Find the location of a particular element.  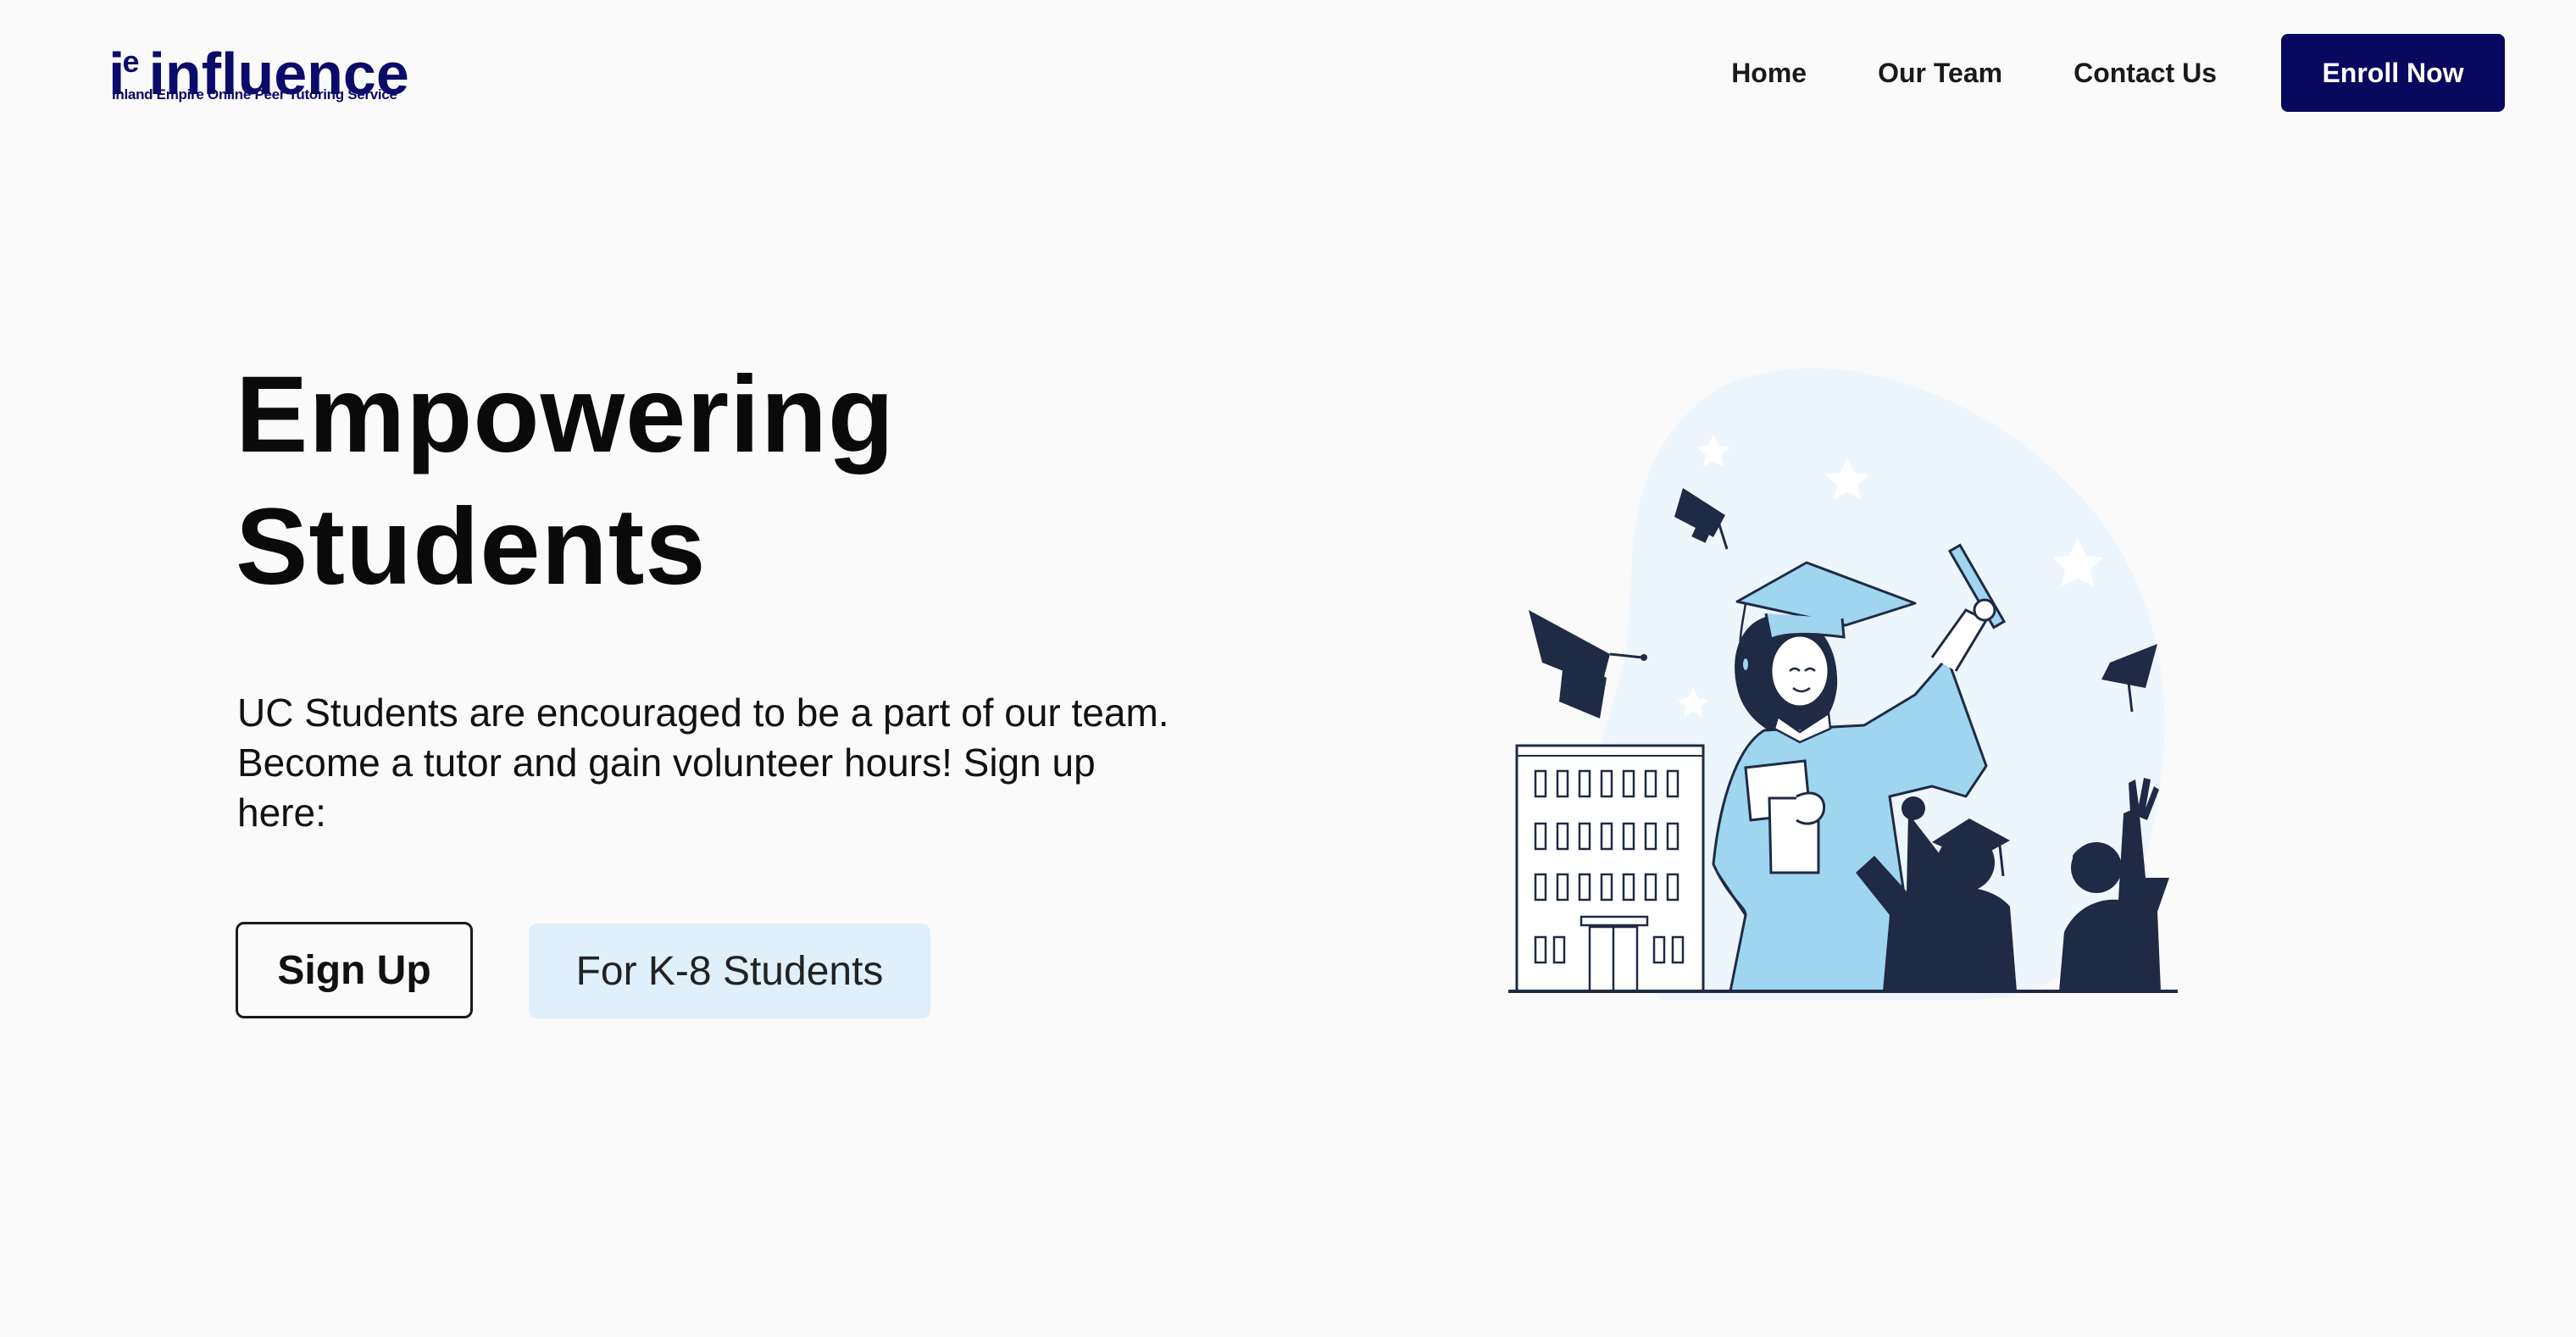

logo-mark-e: e is located at coordinates (130, 61).